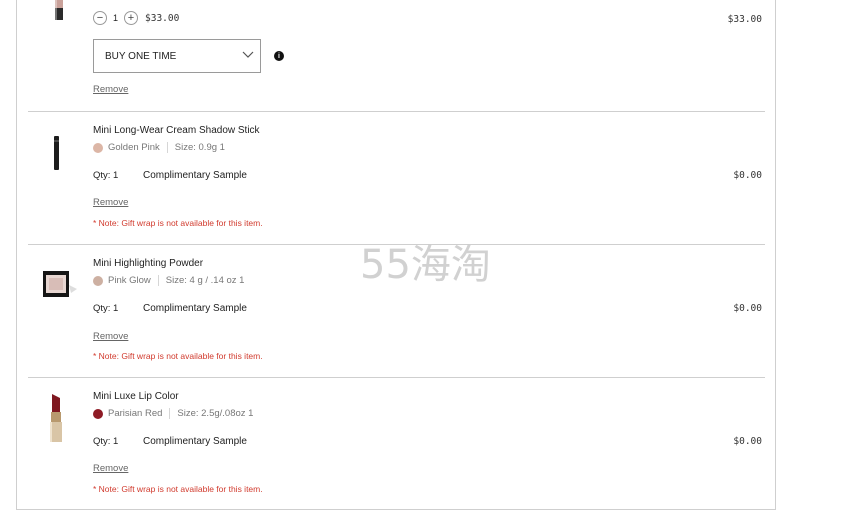 Image resolution: width=860 pixels, height=511 pixels. I want to click on watermark: 55海淘, so click(425, 265).